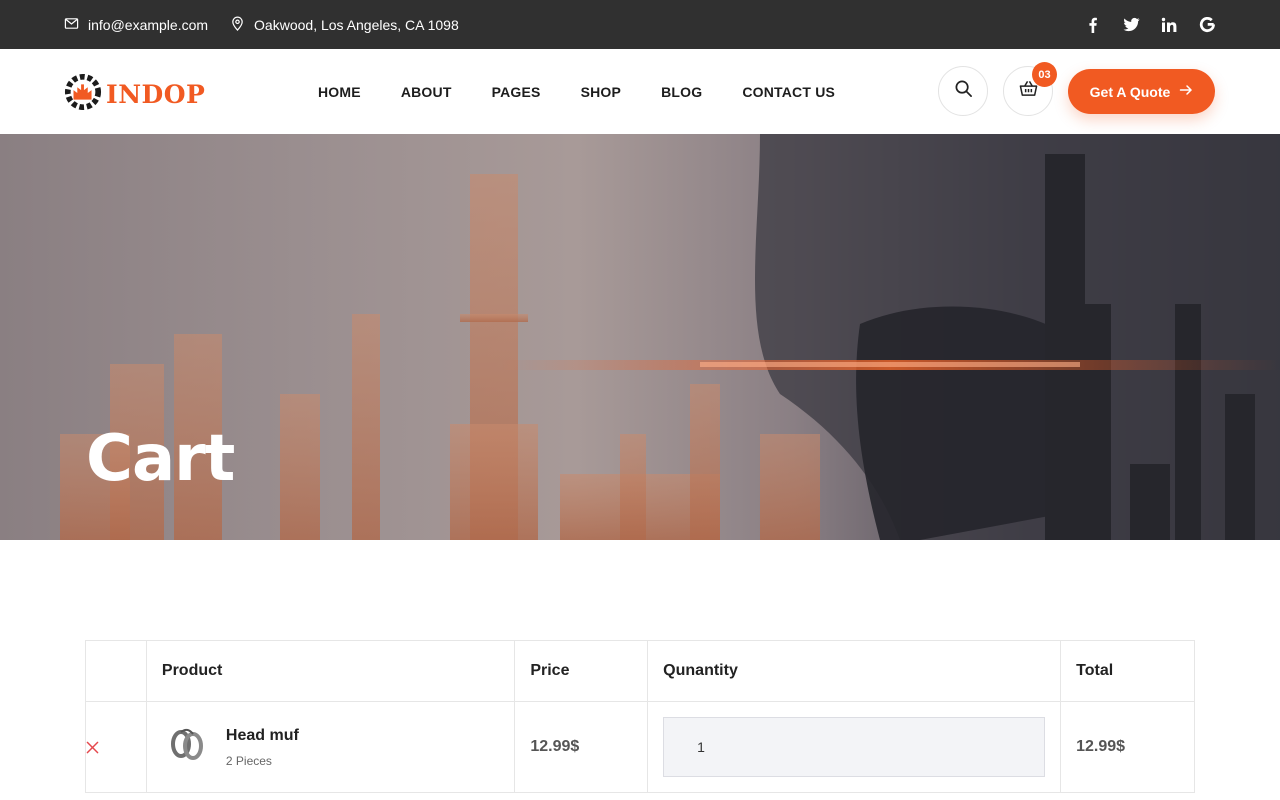 Image resolution: width=1280 pixels, height=800 pixels. What do you see at coordinates (1207, 25) in the screenshot?
I see `google-icon` at bounding box center [1207, 25].